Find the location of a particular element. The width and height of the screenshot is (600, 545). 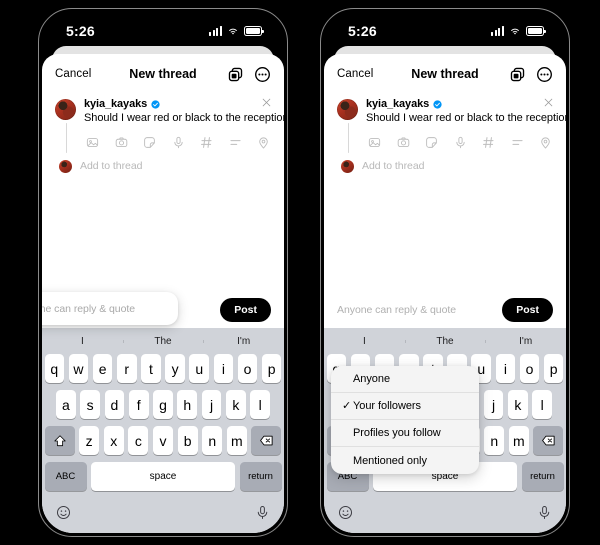

status-bar: 5:26 is located at coordinates (163, 31).